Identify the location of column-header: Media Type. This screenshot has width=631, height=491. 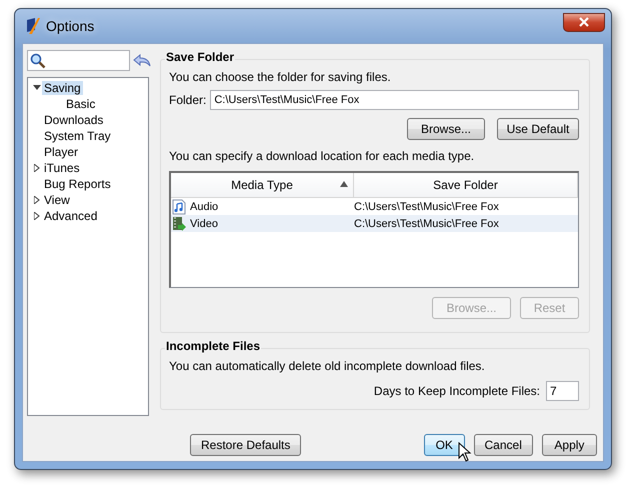
(262, 185).